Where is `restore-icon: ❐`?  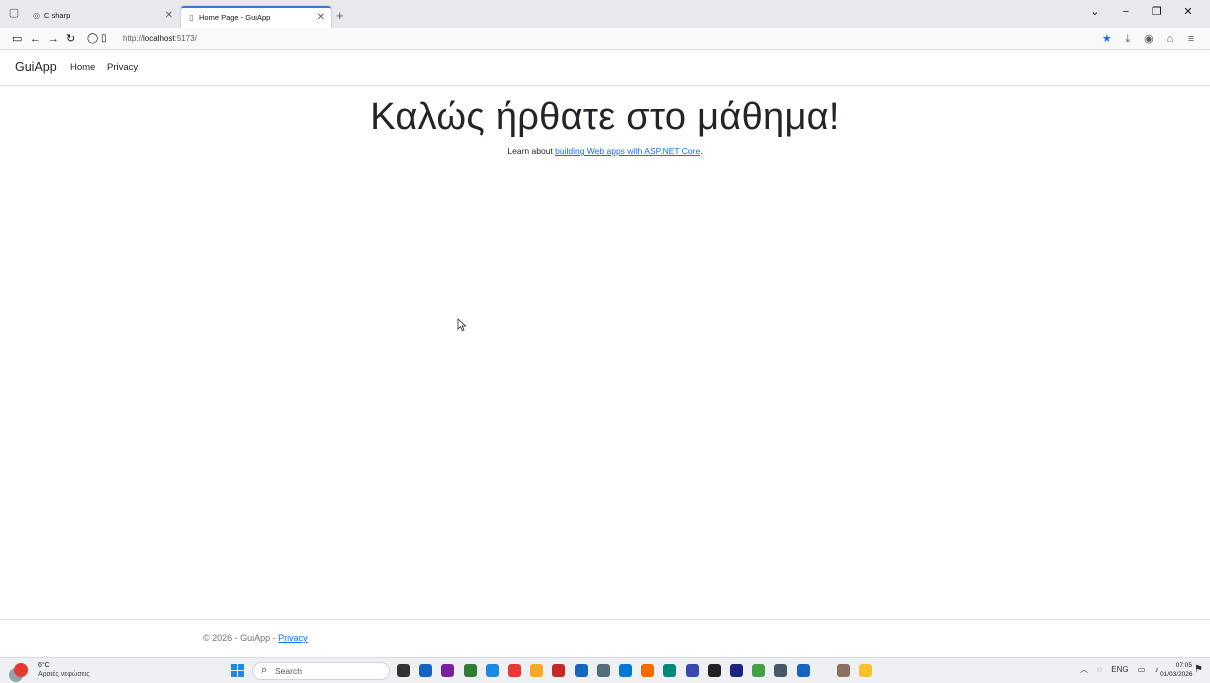
restore-icon: ❐ is located at coordinates (1157, 11).